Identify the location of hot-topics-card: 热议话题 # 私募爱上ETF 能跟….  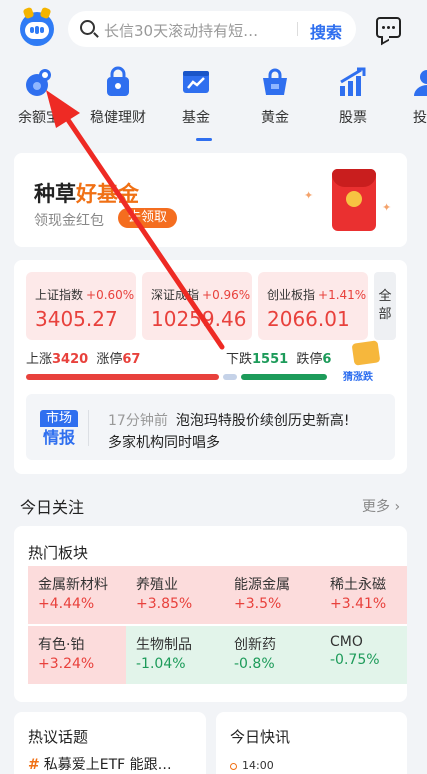
(110, 743).